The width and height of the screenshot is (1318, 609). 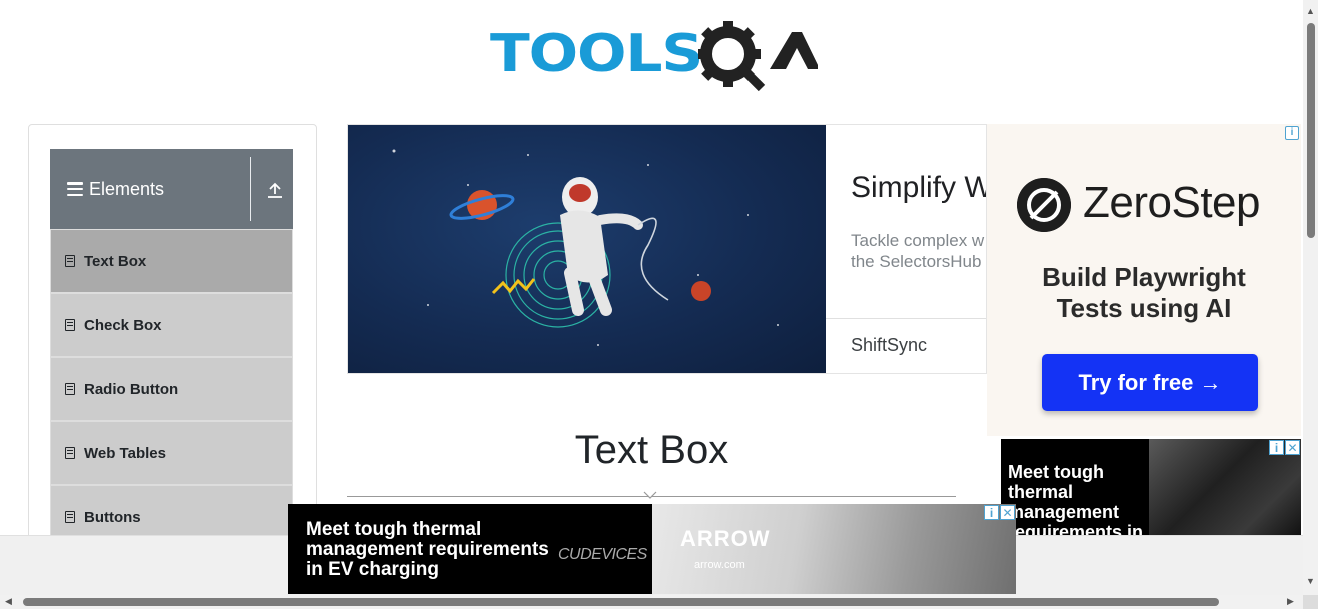 What do you see at coordinates (916, 261) in the screenshot?
I see `banner-description-line-2: the SelectorsHub` at bounding box center [916, 261].